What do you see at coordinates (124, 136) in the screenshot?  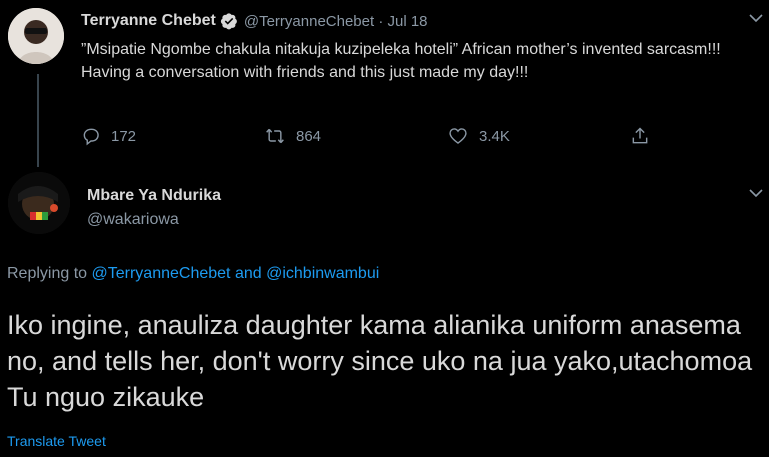 I see `reply-count: 172` at bounding box center [124, 136].